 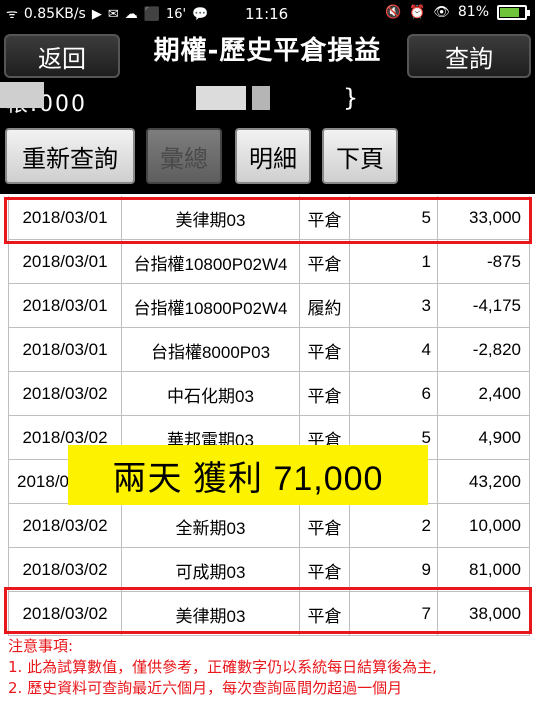 I want to click on table-row: 2018/03/02 美律期03 平倉 7 38,000, so click(x=269, y=614).